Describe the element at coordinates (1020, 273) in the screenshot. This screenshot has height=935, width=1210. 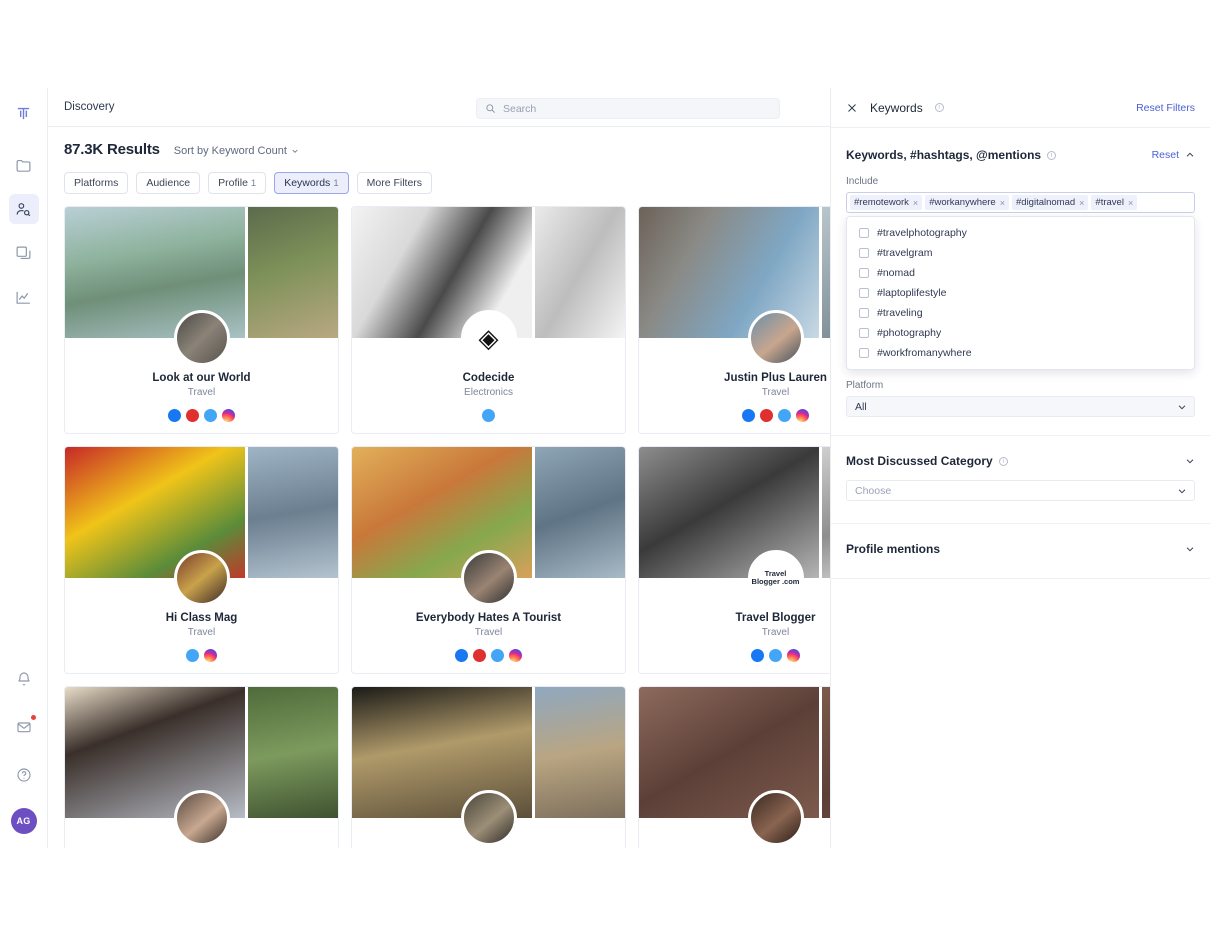
I see `keyword-suggestion-item: #nomad` at that location.